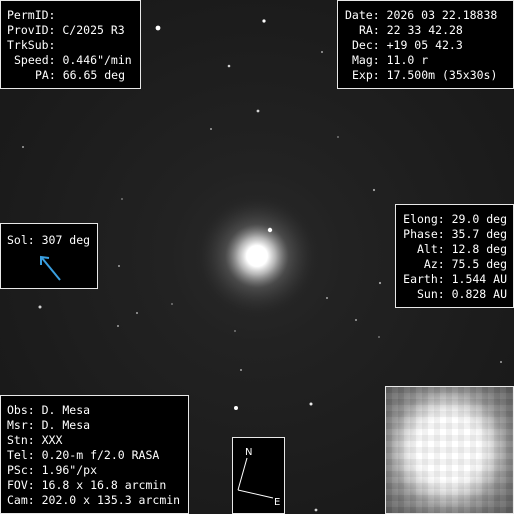 The width and height of the screenshot is (514, 514). What do you see at coordinates (66, 30) in the screenshot?
I see `prov-id: ProvID: C/2025 R3` at bounding box center [66, 30].